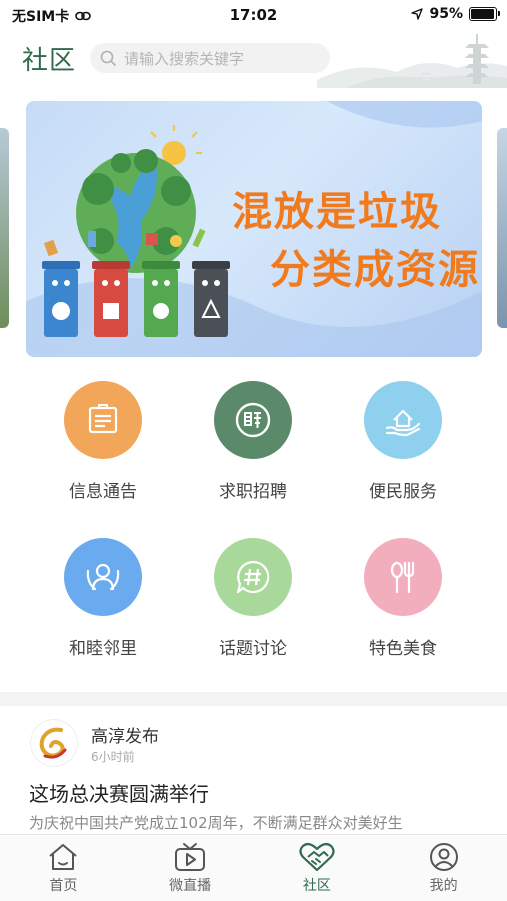 The width and height of the screenshot is (507, 901). I want to click on service-neighbors-label: 和睦邻里, so click(103, 649).